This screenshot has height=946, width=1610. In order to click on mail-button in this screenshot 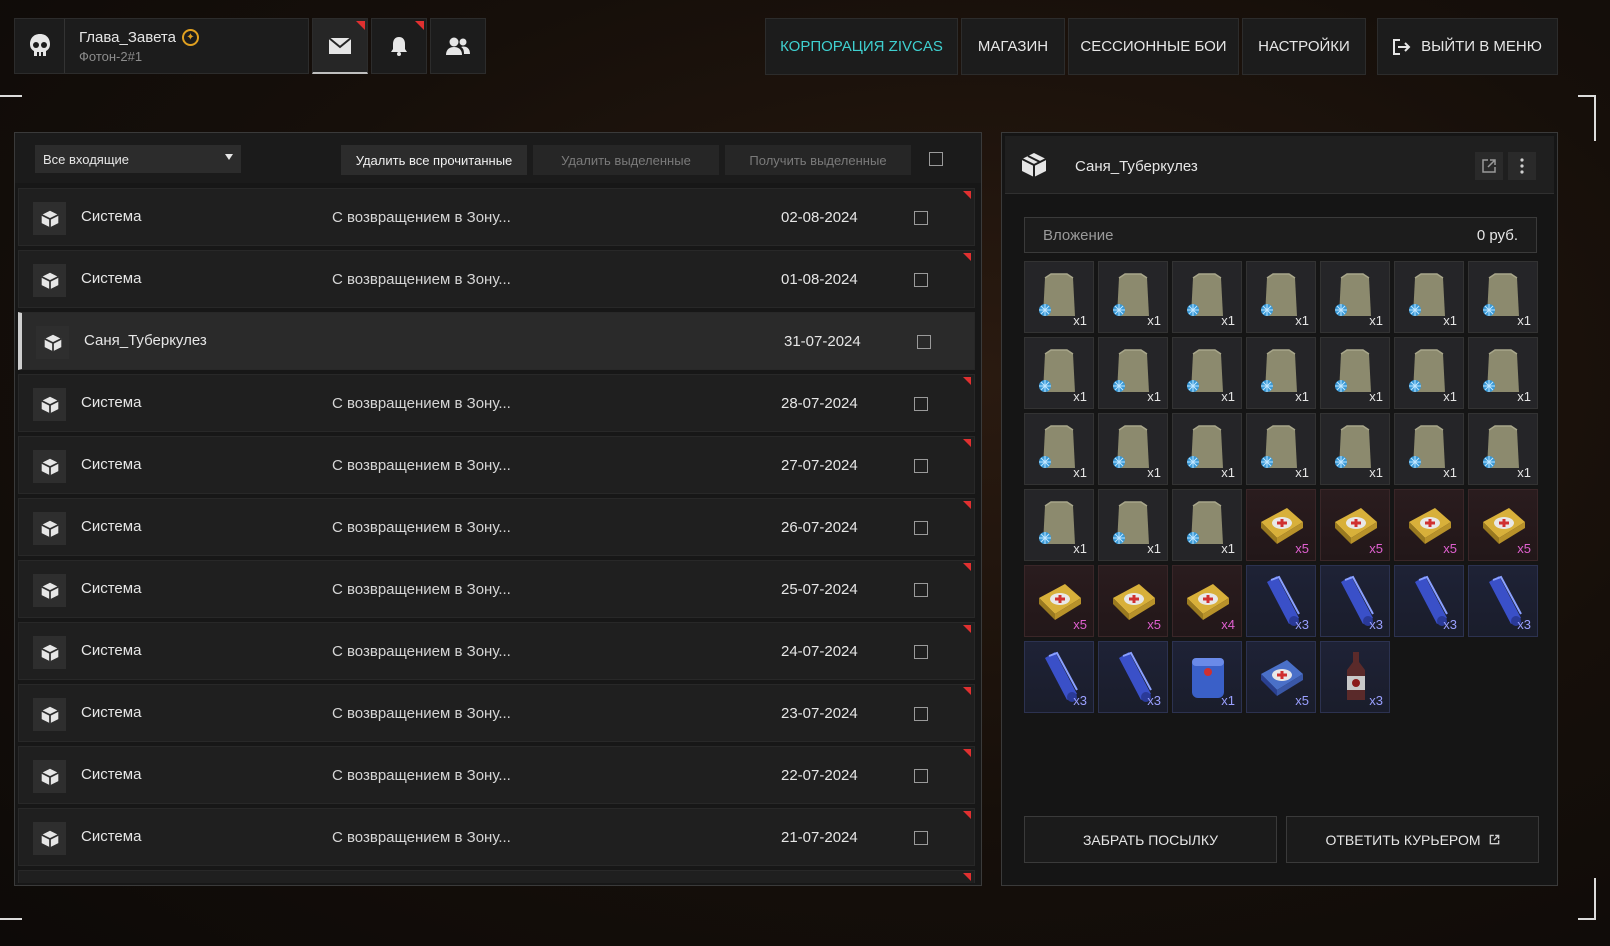, I will do `click(340, 46)`.